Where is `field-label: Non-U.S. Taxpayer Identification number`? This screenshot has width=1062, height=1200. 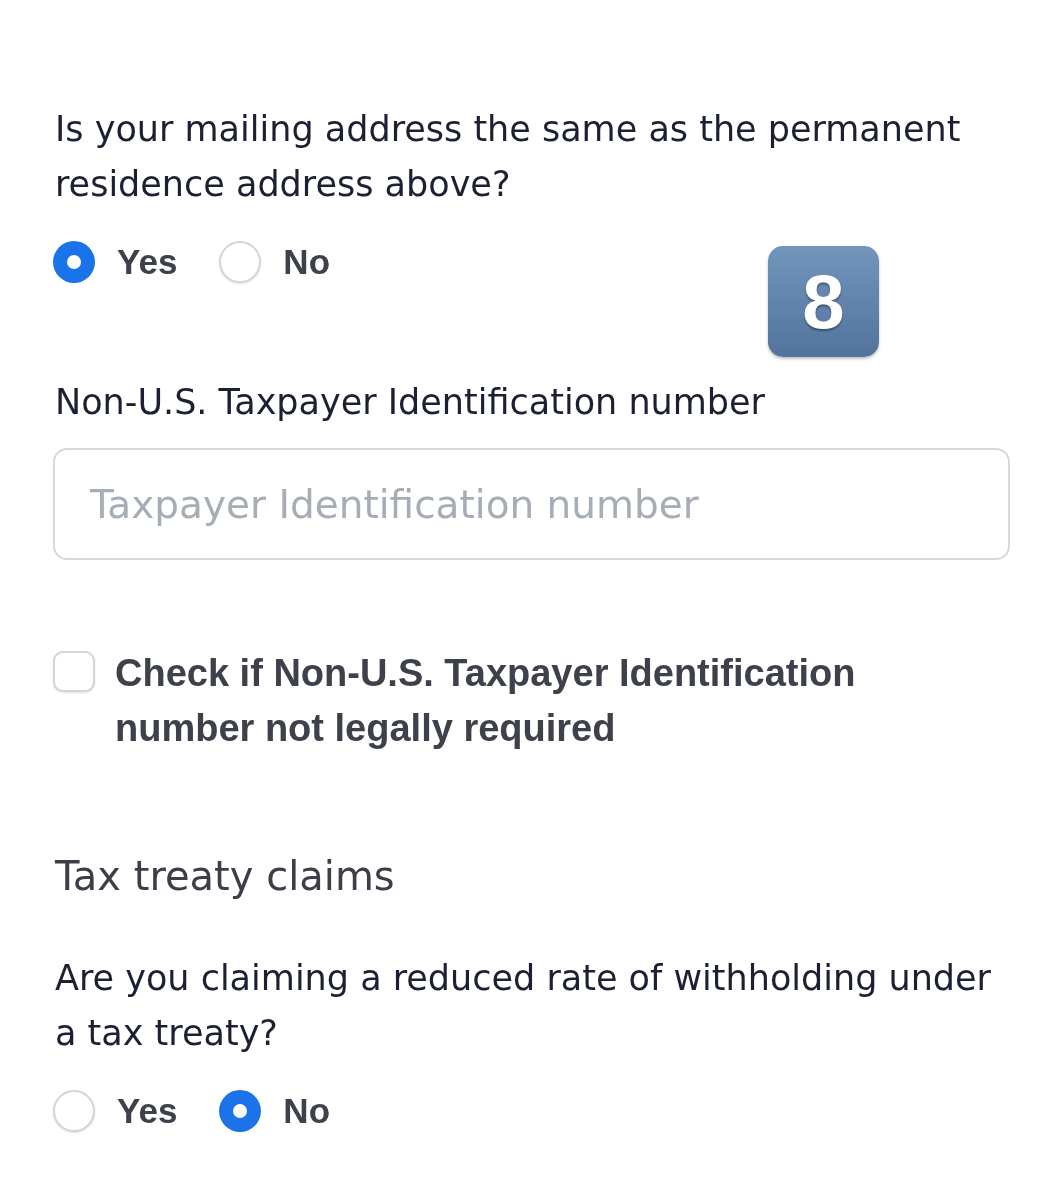 field-label: Non-U.S. Taxpayer Identification number is located at coordinates (410, 402).